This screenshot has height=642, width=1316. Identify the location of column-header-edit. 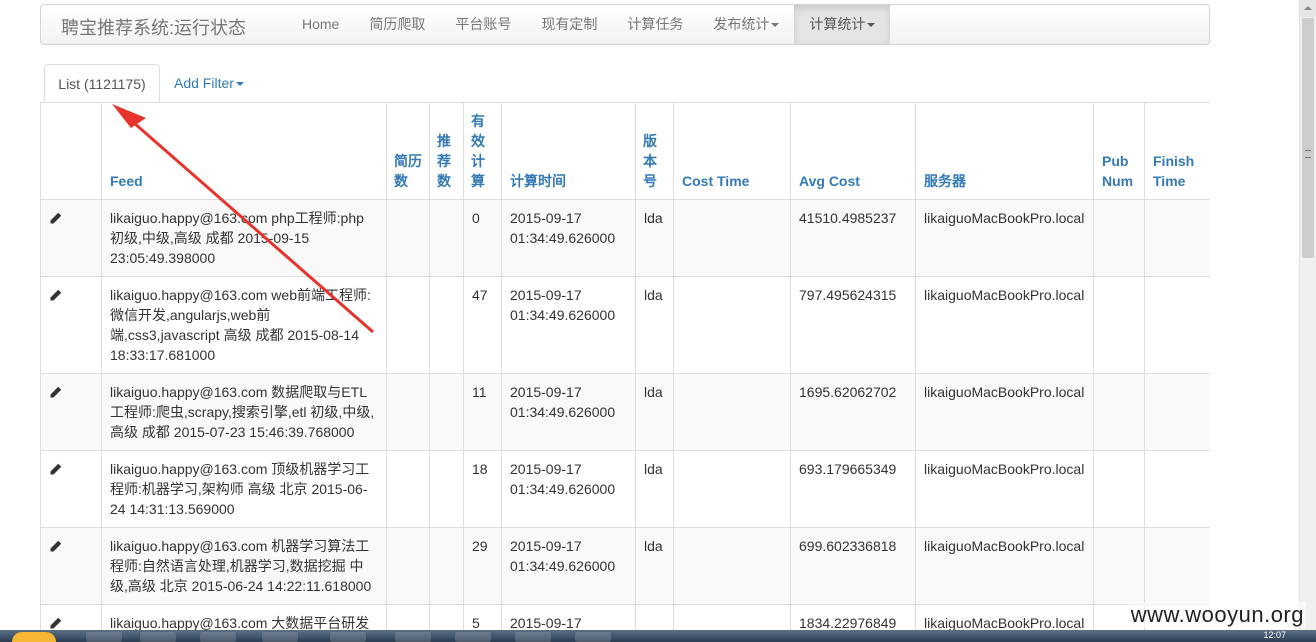
(71, 151).